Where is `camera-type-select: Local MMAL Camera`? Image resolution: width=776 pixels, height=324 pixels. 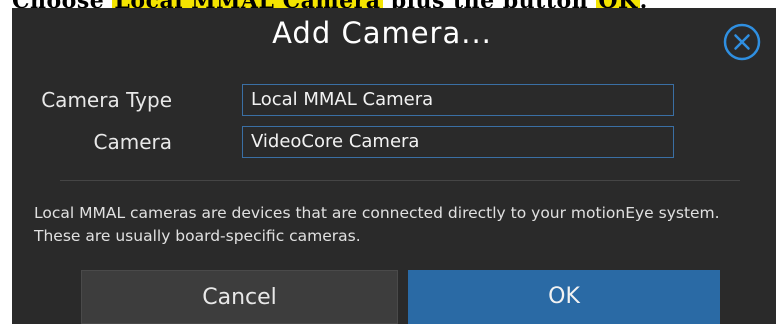
camera-type-select: Local MMAL Camera is located at coordinates (458, 100).